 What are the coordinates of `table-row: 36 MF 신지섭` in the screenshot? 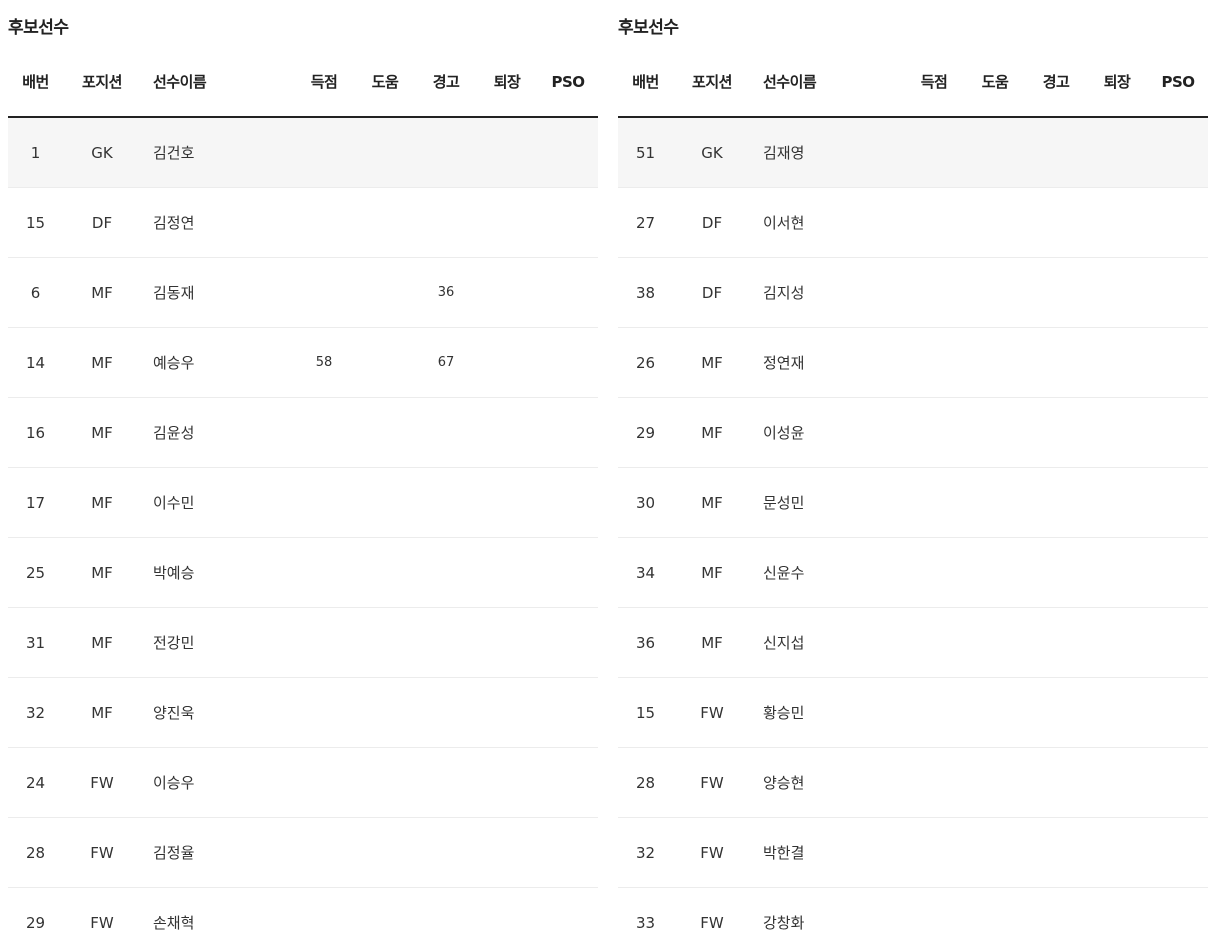 It's located at (913, 643).